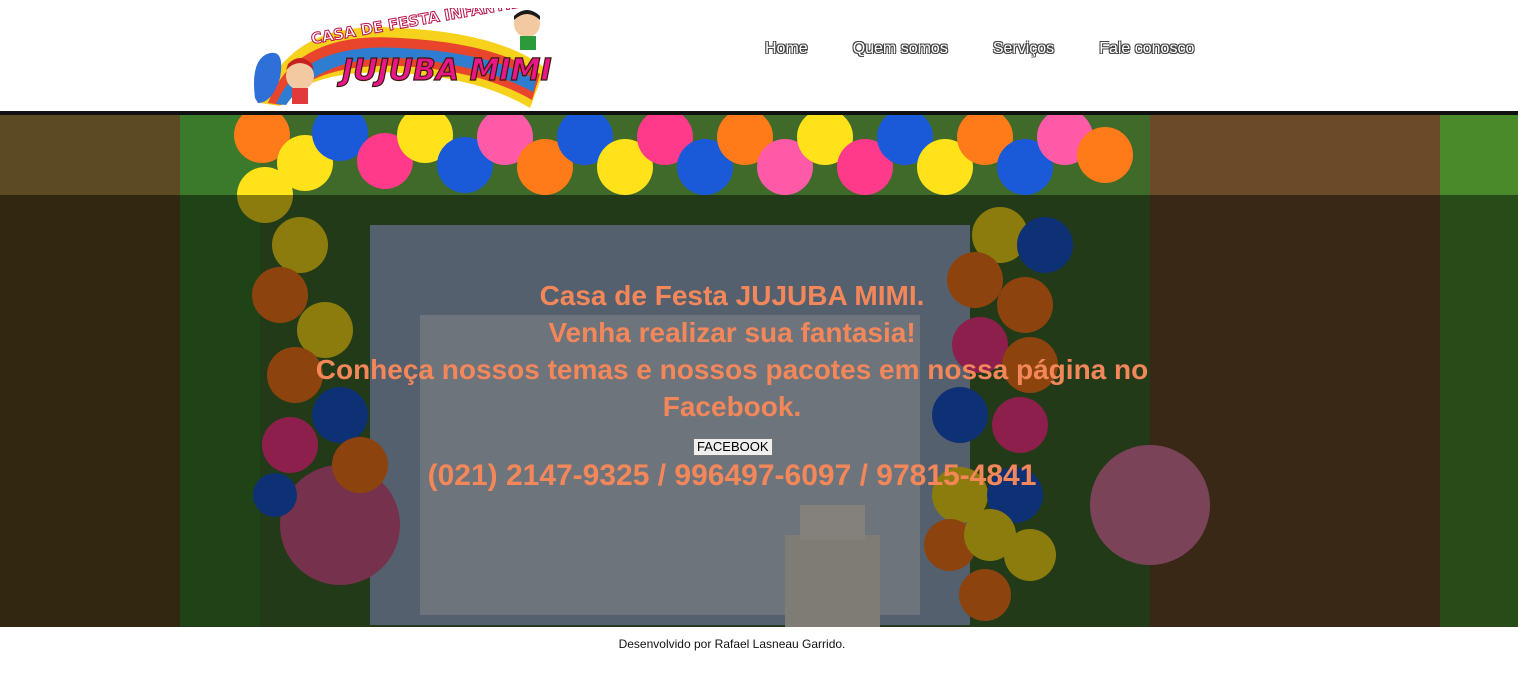 The image size is (1518, 693). What do you see at coordinates (1146, 49) in the screenshot?
I see `nav-fale-conosco: Fale conosco` at bounding box center [1146, 49].